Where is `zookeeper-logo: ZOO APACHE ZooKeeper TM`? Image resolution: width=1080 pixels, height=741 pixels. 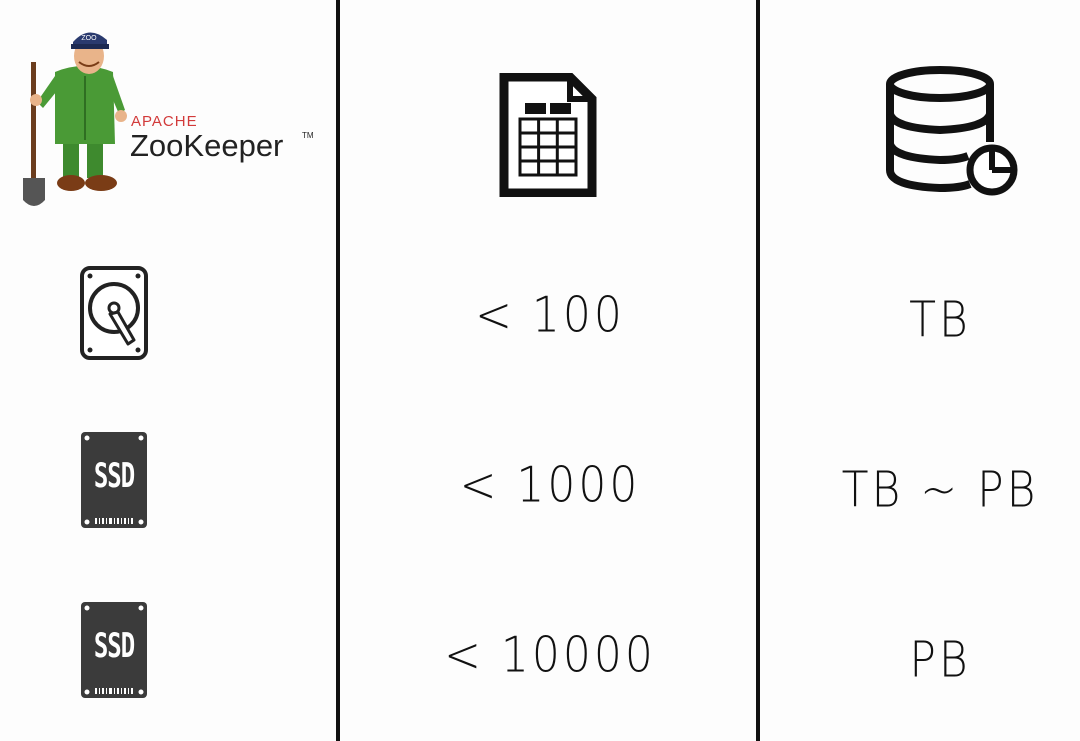
zookeeper-logo: ZOO APACHE ZooKeeper TM is located at coordinates (168, 115).